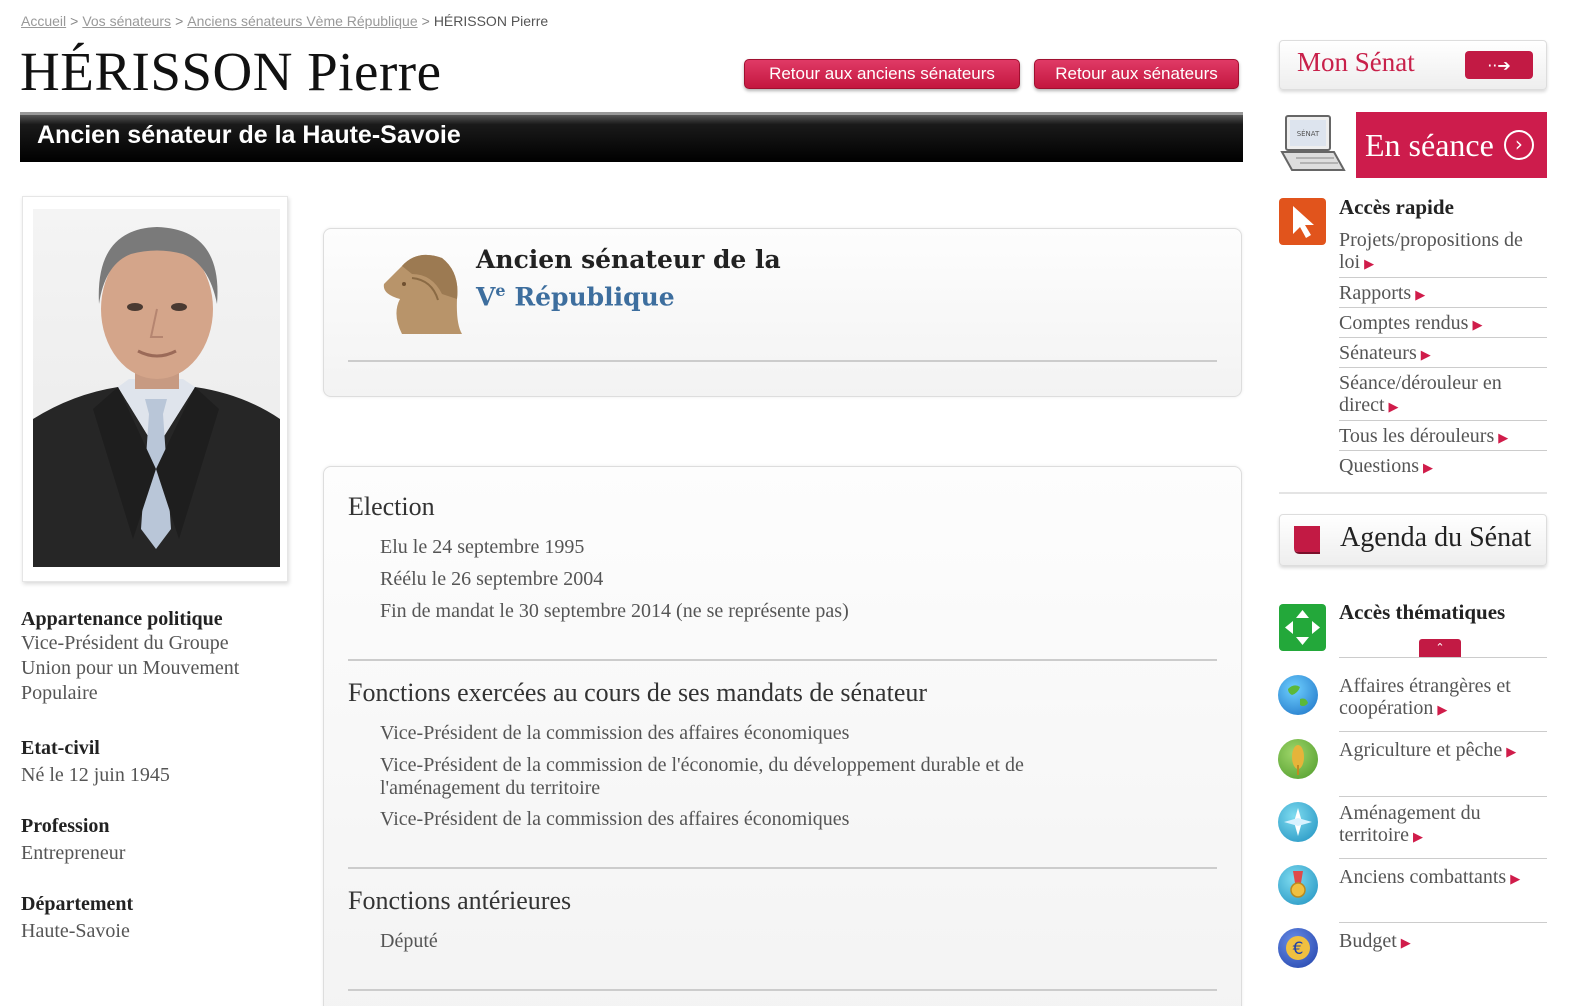  I want to click on breadcrumb-former-link: Anciens sénateurs Vème République, so click(302, 21).